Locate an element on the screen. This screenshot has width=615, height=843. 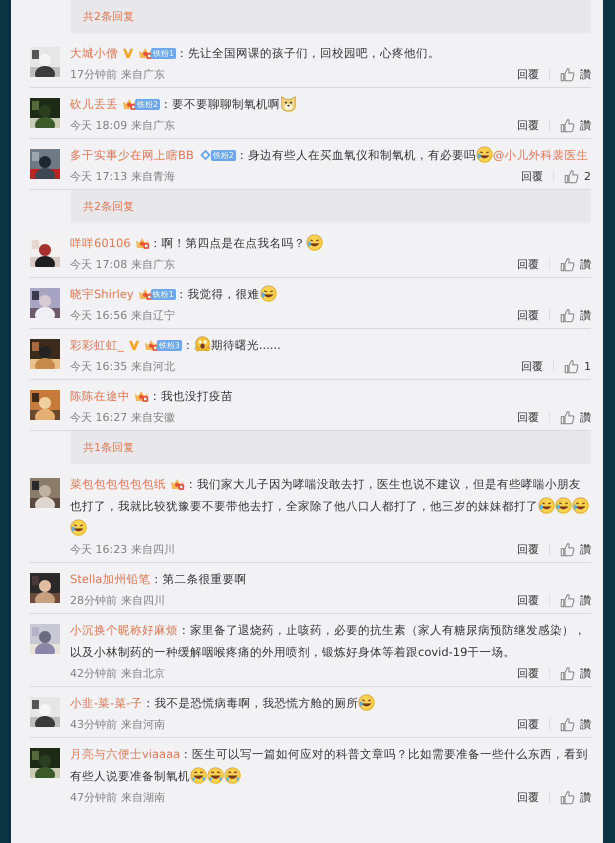
post-time: 今天 16:27 is located at coordinates (99, 417).